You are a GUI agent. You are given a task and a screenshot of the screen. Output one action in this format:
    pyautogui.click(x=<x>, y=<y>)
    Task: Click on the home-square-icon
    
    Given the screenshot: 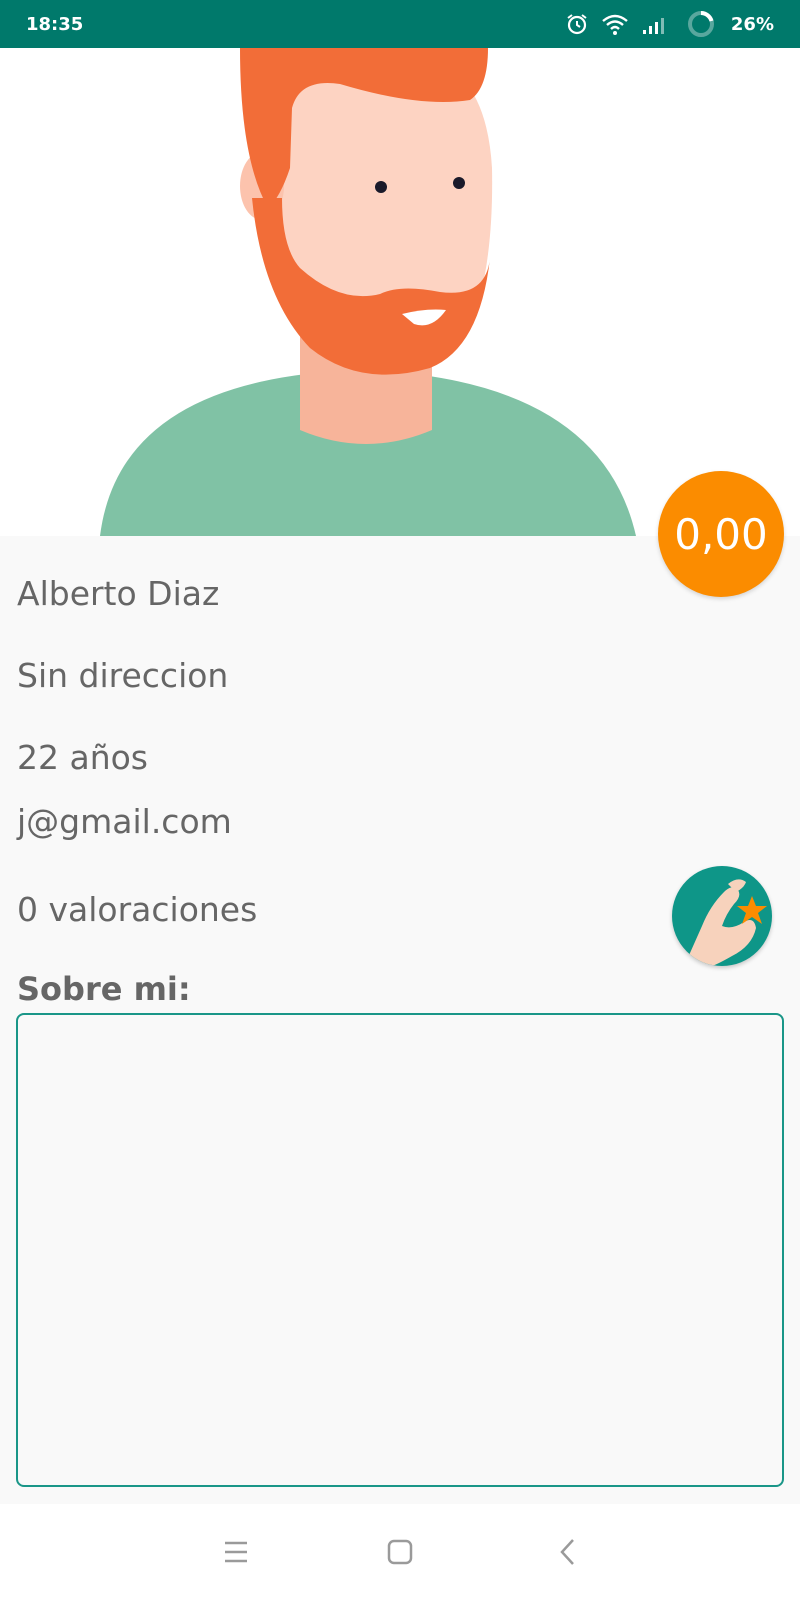 What is the action you would take?
    pyautogui.click(x=400, y=1552)
    